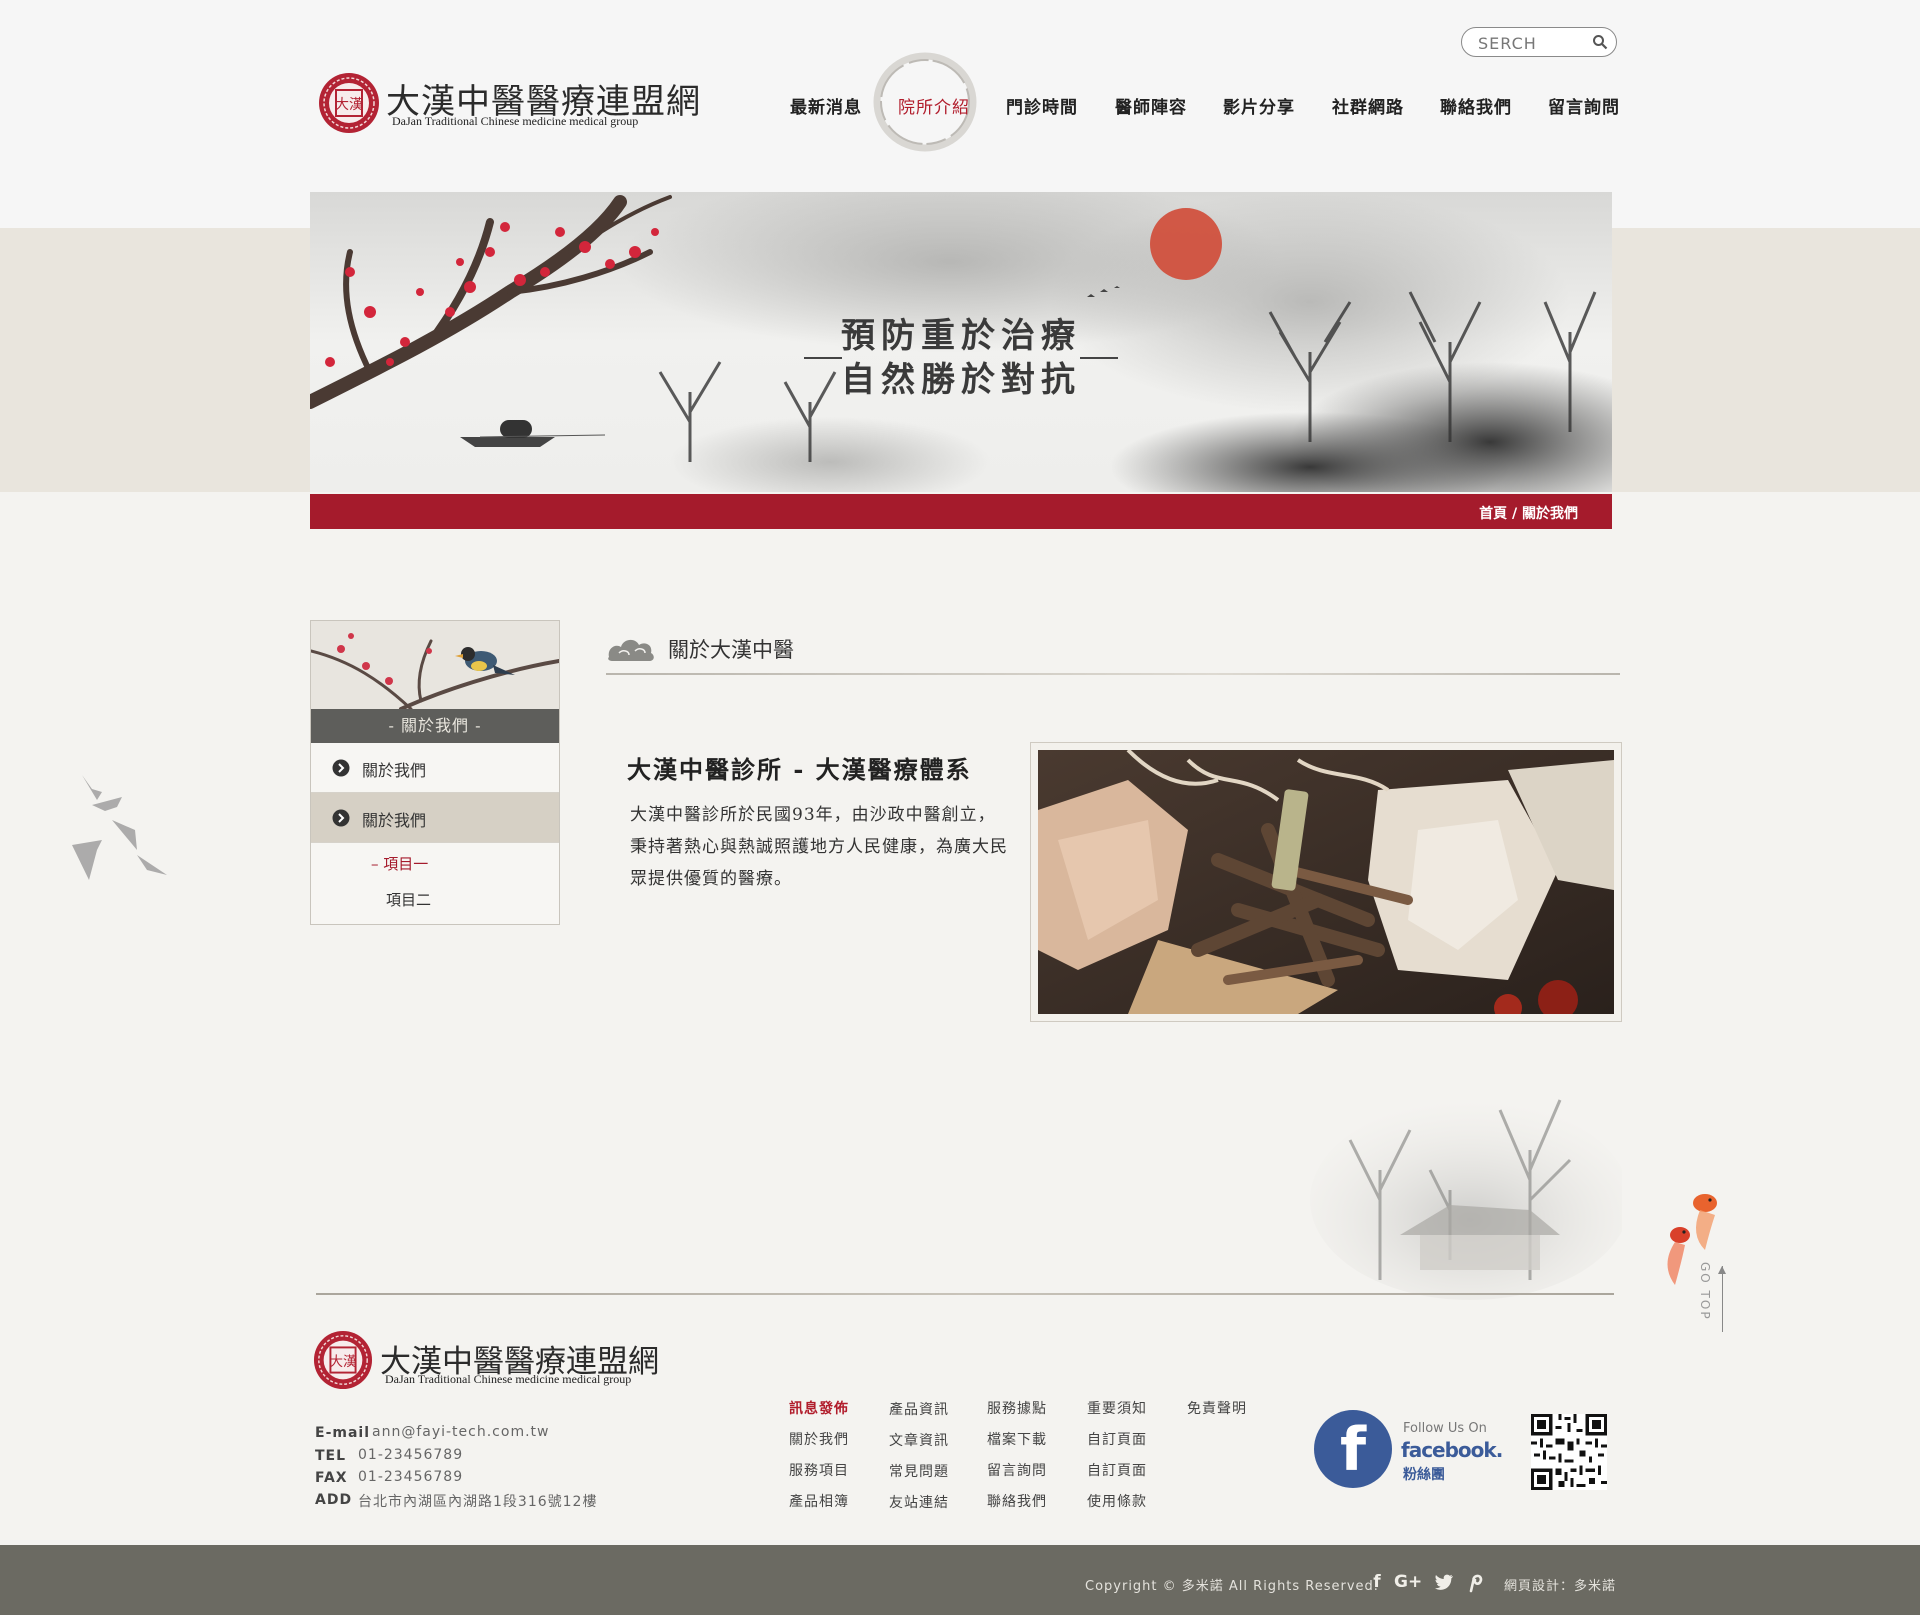 This screenshot has height=1615, width=1920. I want to click on designer-credit: 網頁設計：多米諾, so click(1560, 1584).